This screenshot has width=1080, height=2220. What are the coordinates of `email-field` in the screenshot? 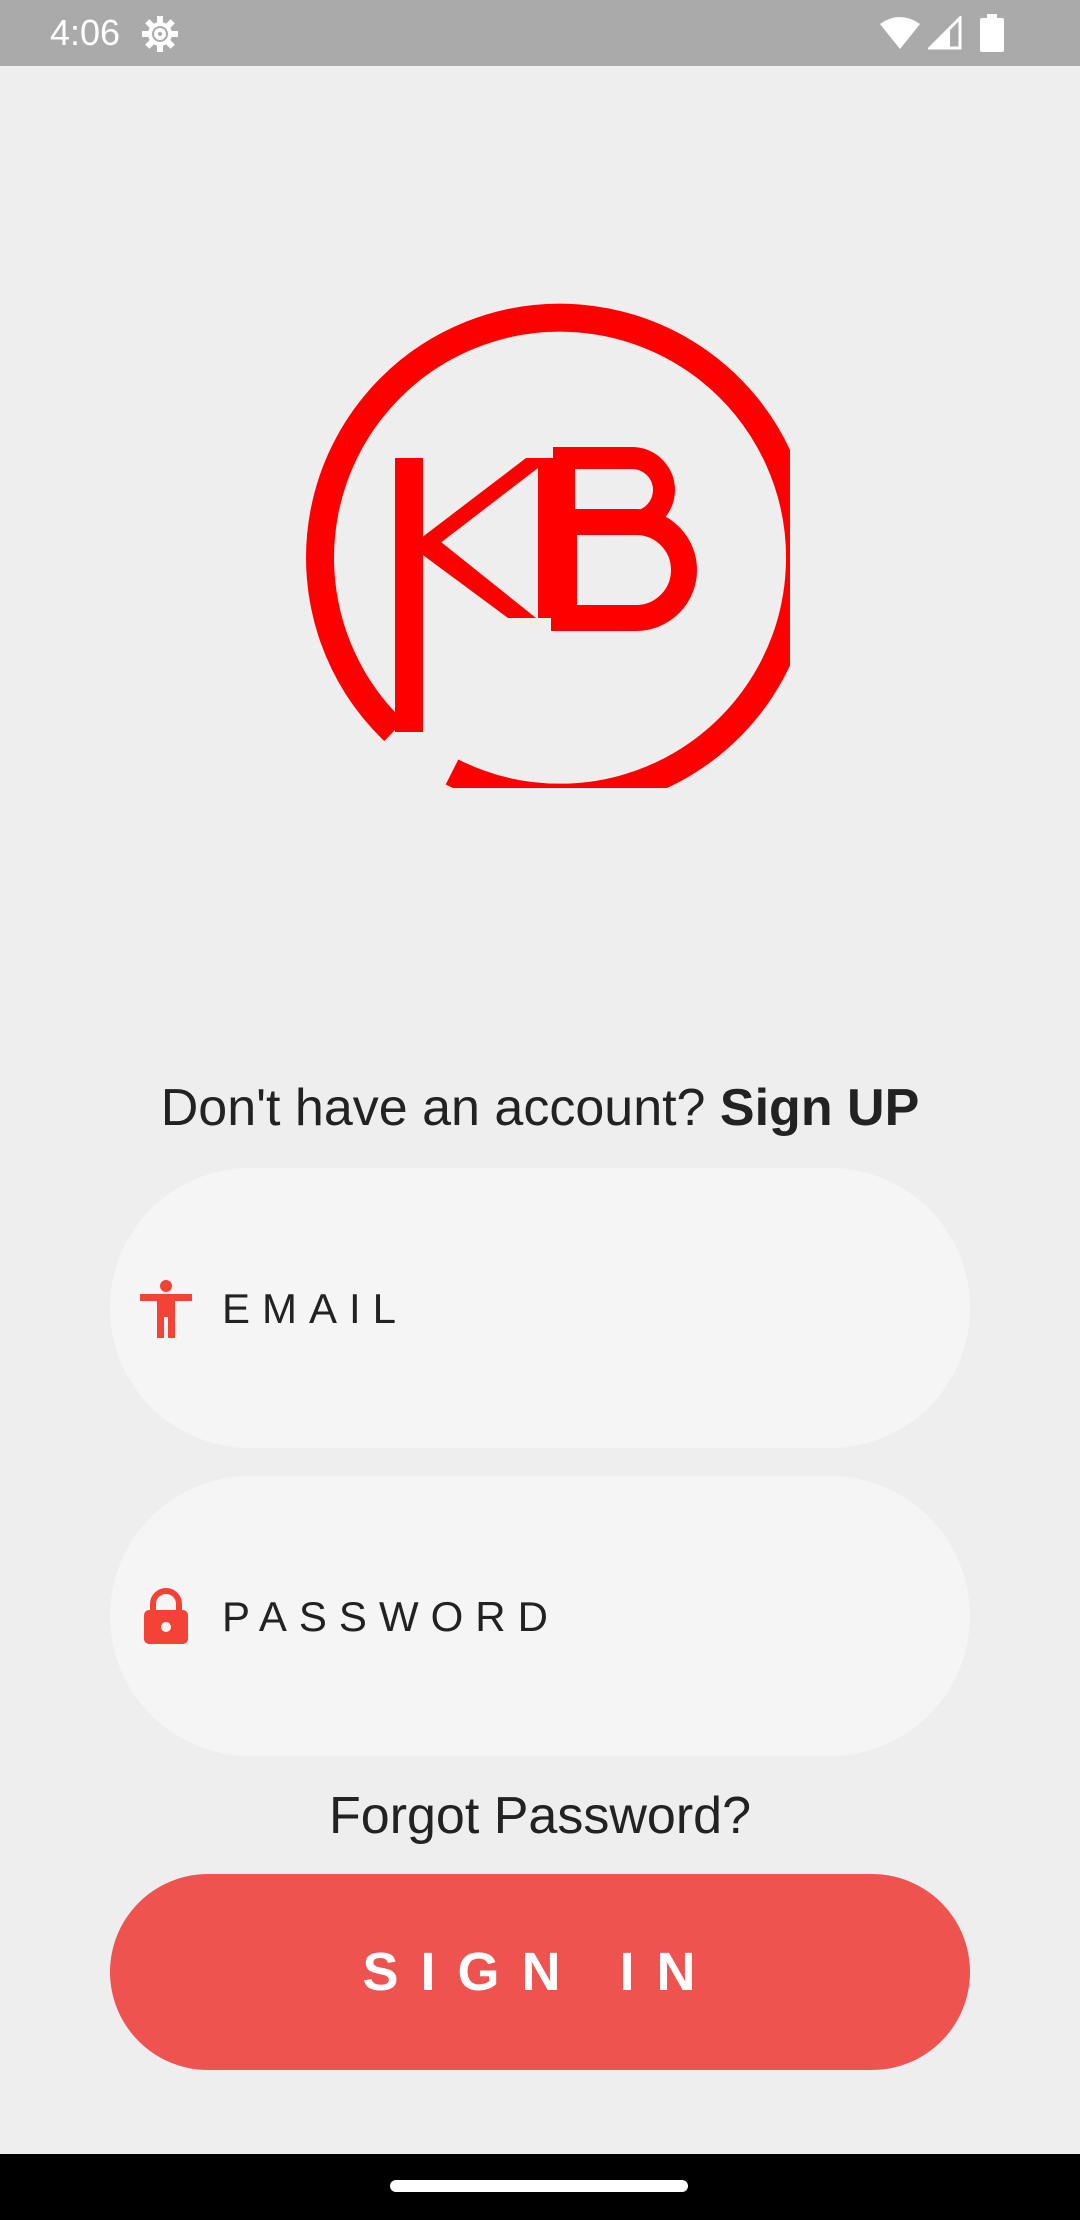 It's located at (540, 1308).